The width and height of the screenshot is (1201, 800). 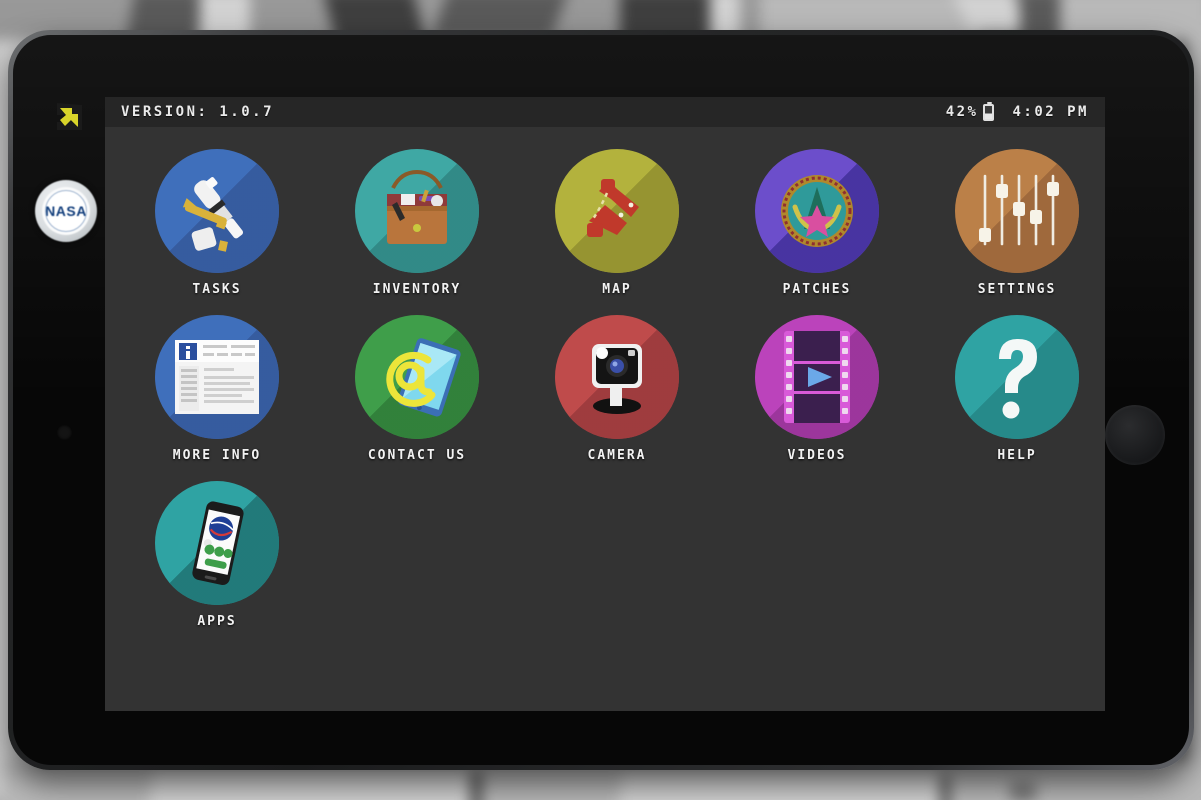 What do you see at coordinates (217, 455) in the screenshot?
I see `app-label: More Info` at bounding box center [217, 455].